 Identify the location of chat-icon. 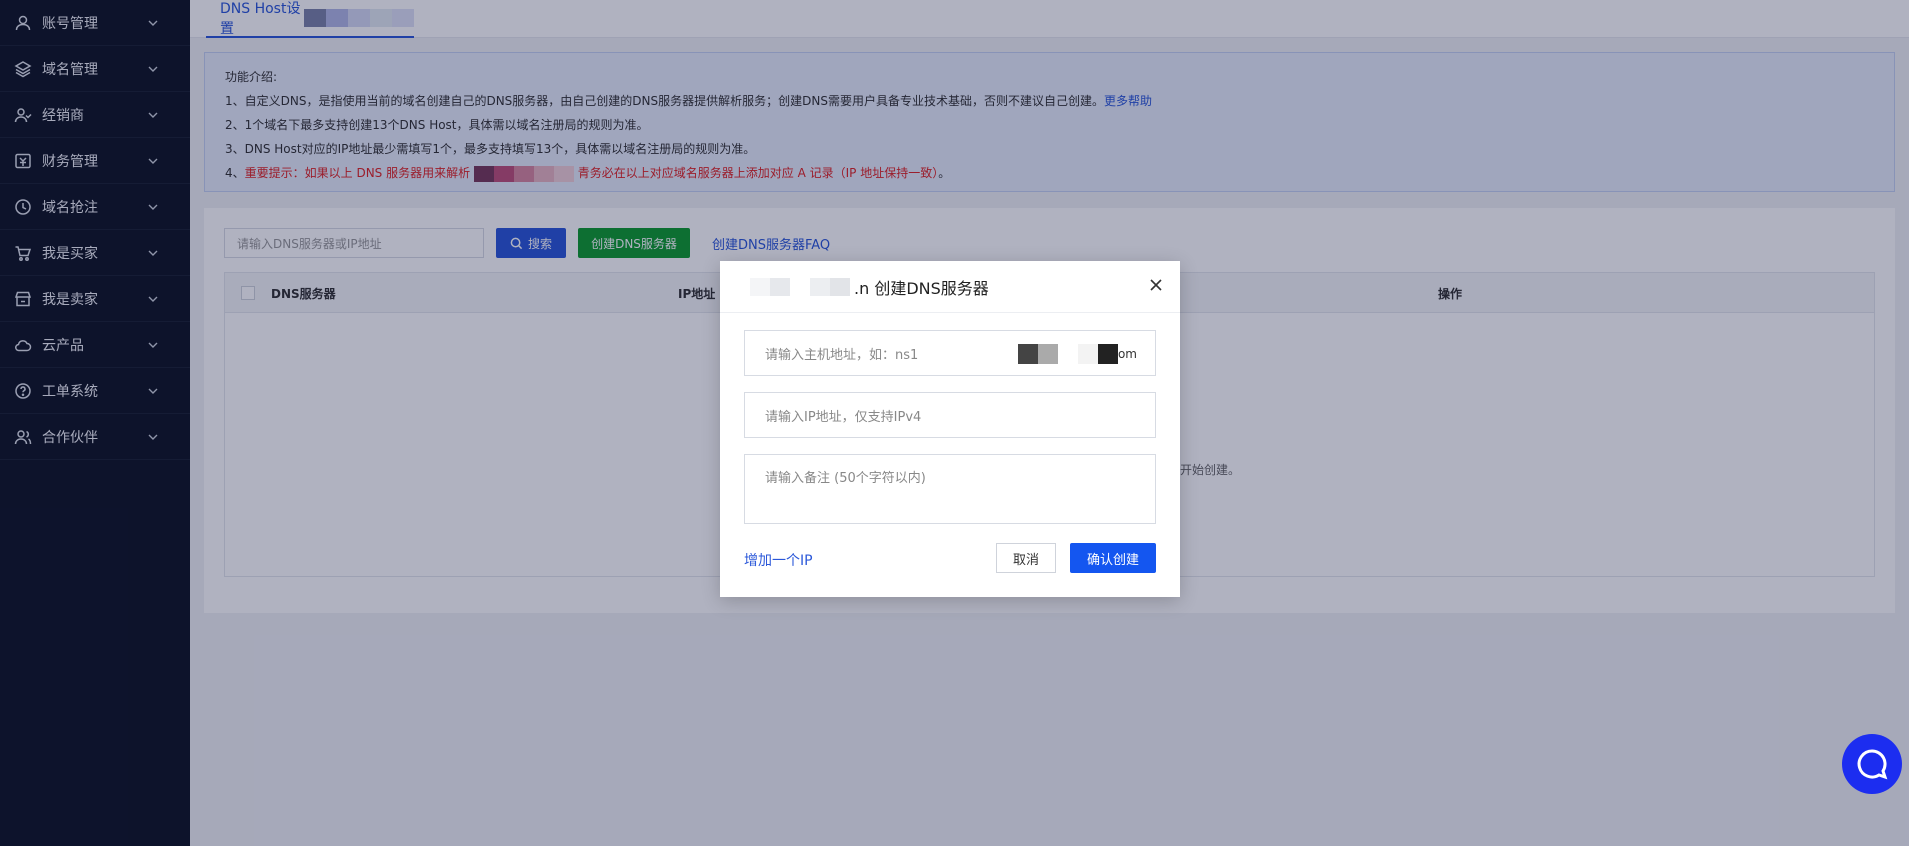
(1872, 764).